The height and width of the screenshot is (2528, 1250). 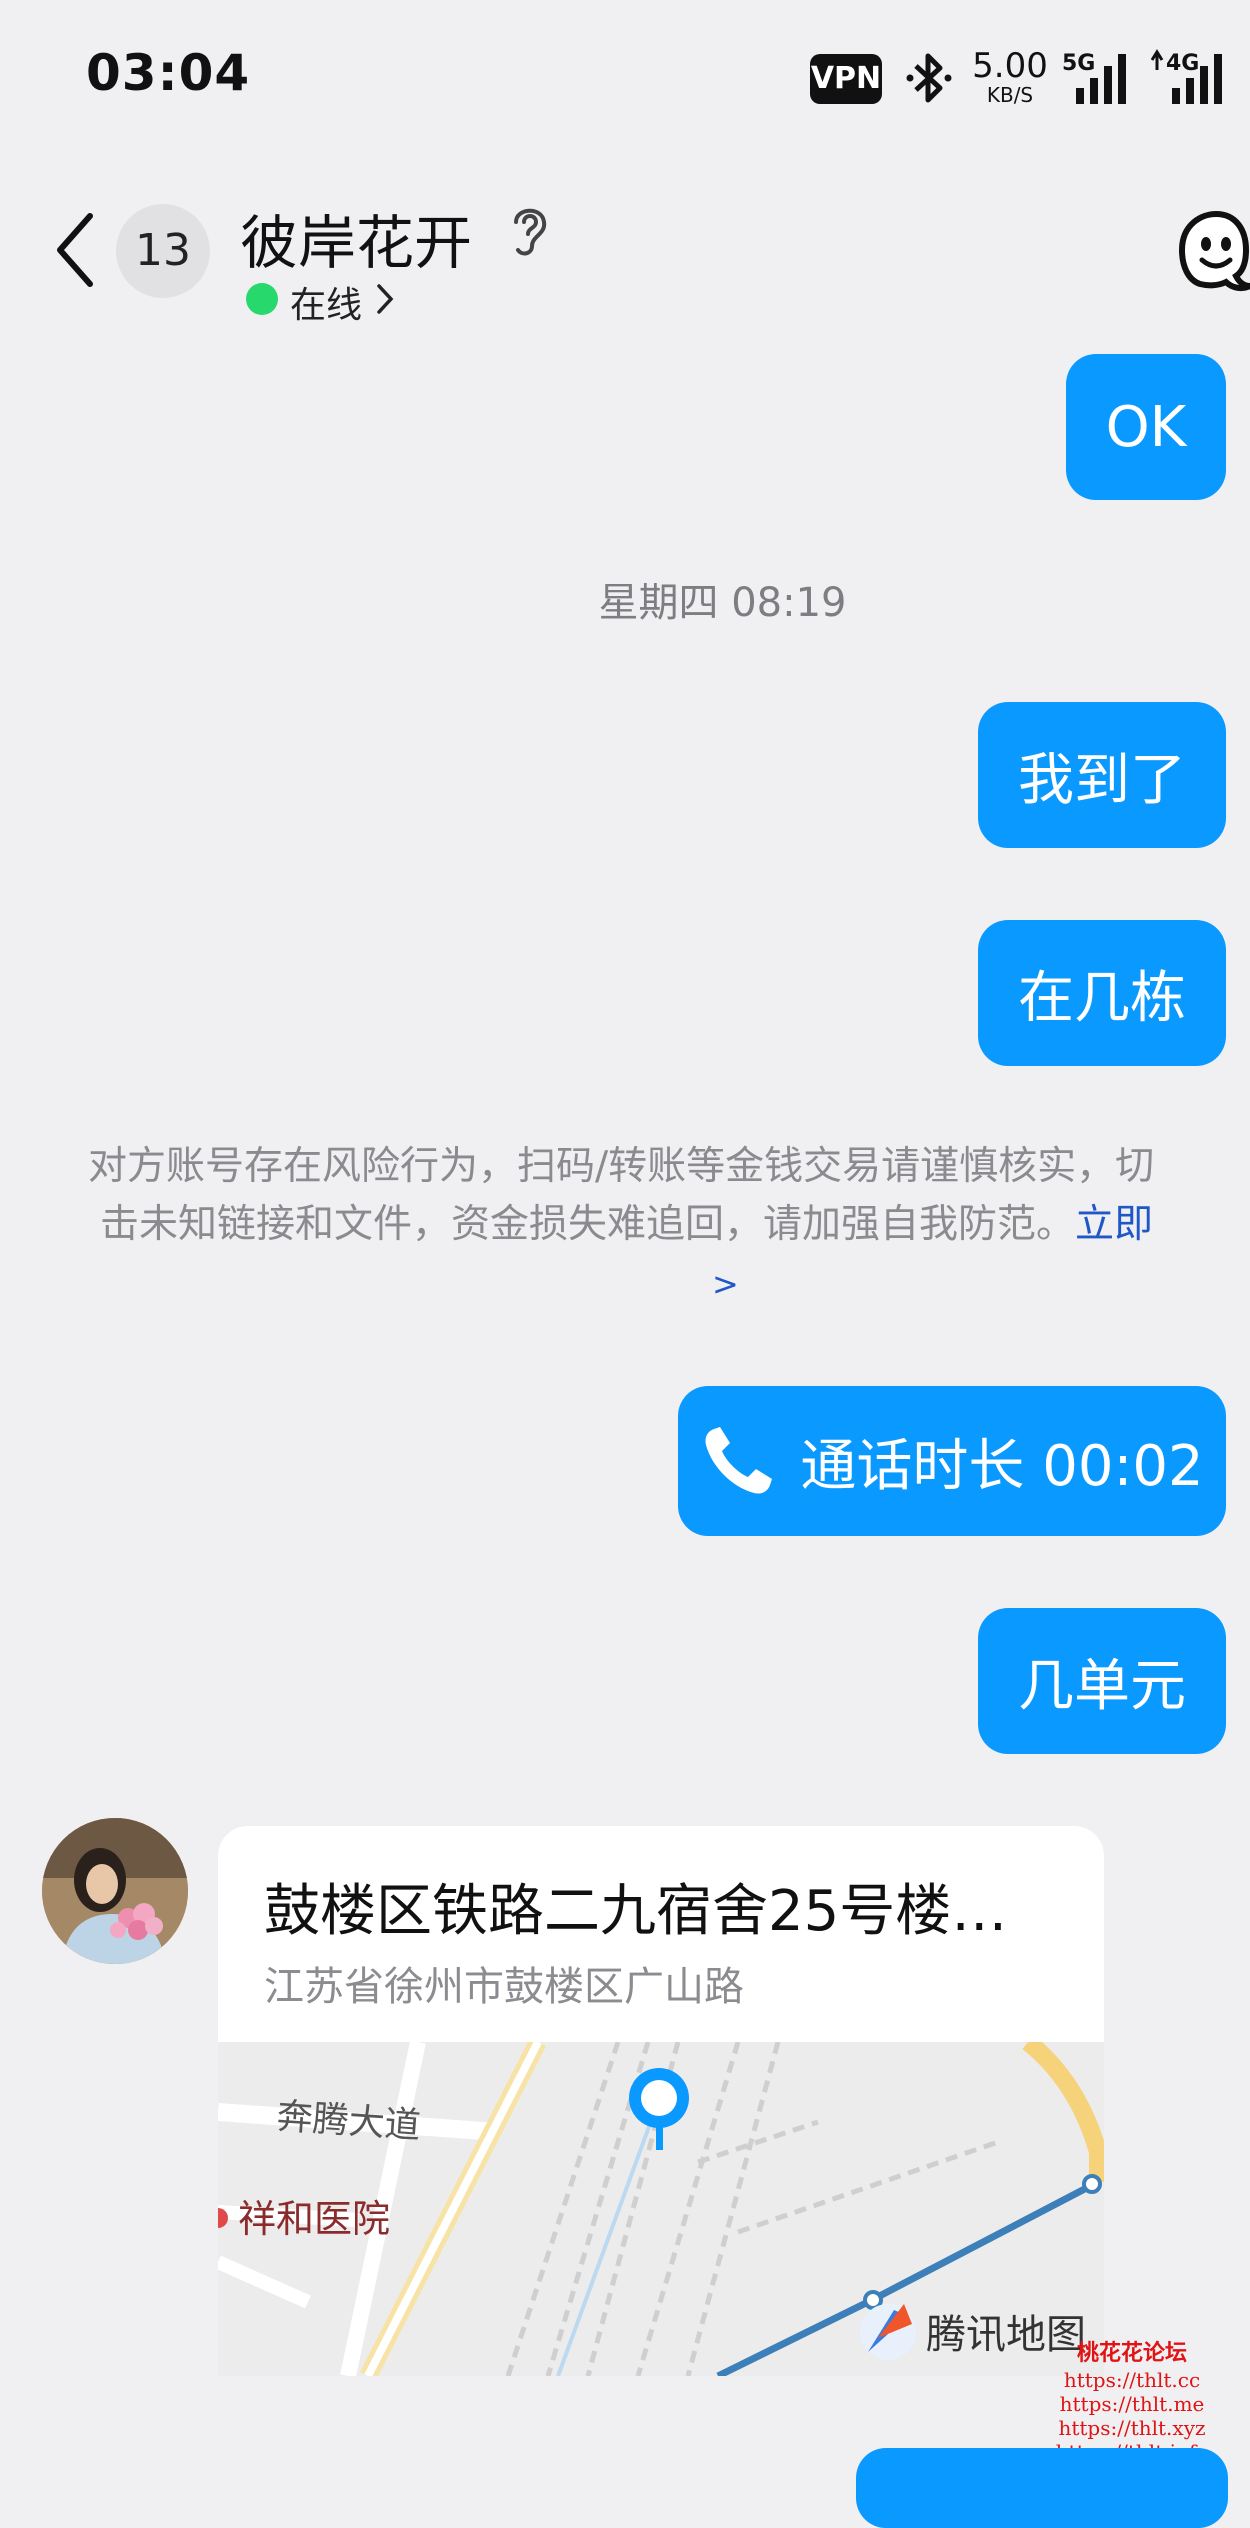 I want to click on avatar-photo, so click(x=115, y=1891).